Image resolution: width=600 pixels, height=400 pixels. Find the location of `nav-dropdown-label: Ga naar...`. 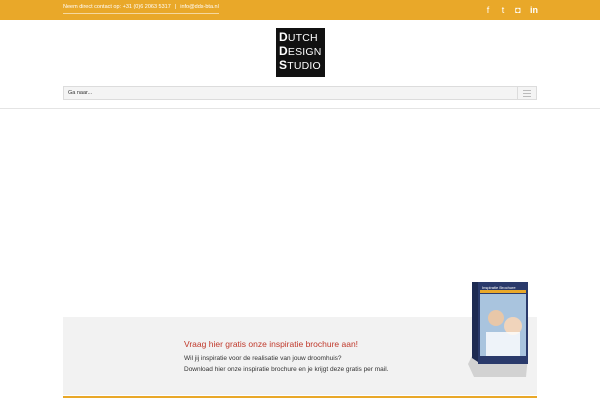

nav-dropdown-label: Ga naar... is located at coordinates (80, 93).